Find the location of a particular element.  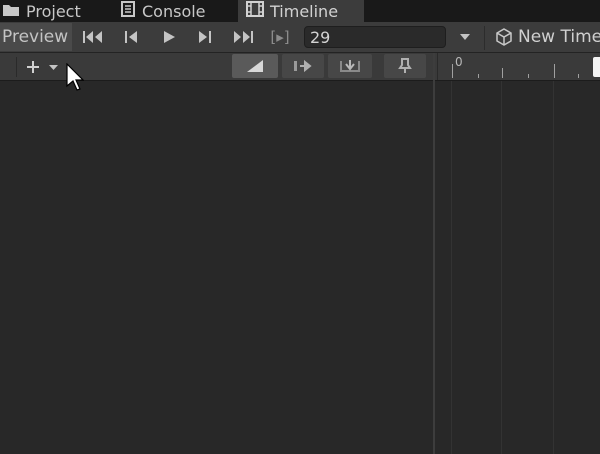

window-tab-bar: Project Console Timeline is located at coordinates (300, 11).